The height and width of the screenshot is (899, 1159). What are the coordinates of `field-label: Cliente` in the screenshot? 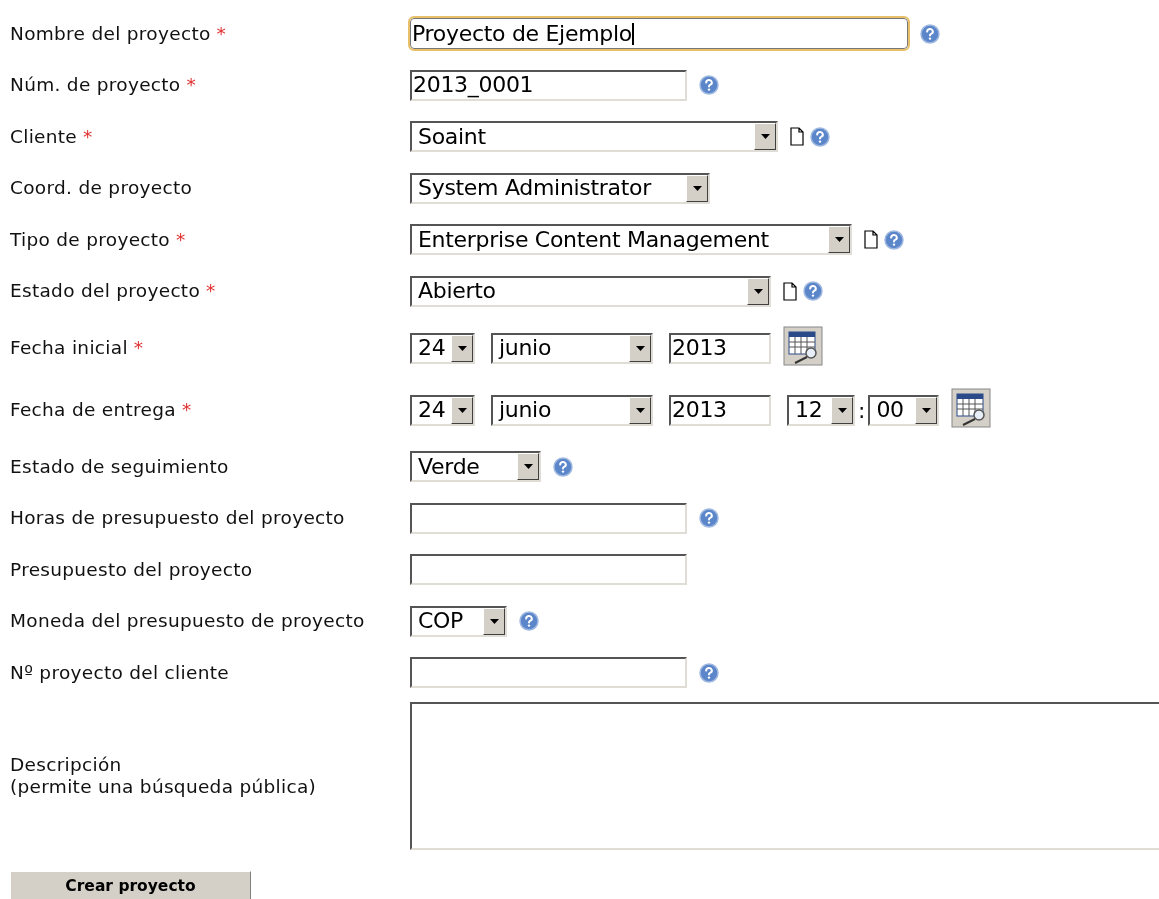 It's located at (44, 136).